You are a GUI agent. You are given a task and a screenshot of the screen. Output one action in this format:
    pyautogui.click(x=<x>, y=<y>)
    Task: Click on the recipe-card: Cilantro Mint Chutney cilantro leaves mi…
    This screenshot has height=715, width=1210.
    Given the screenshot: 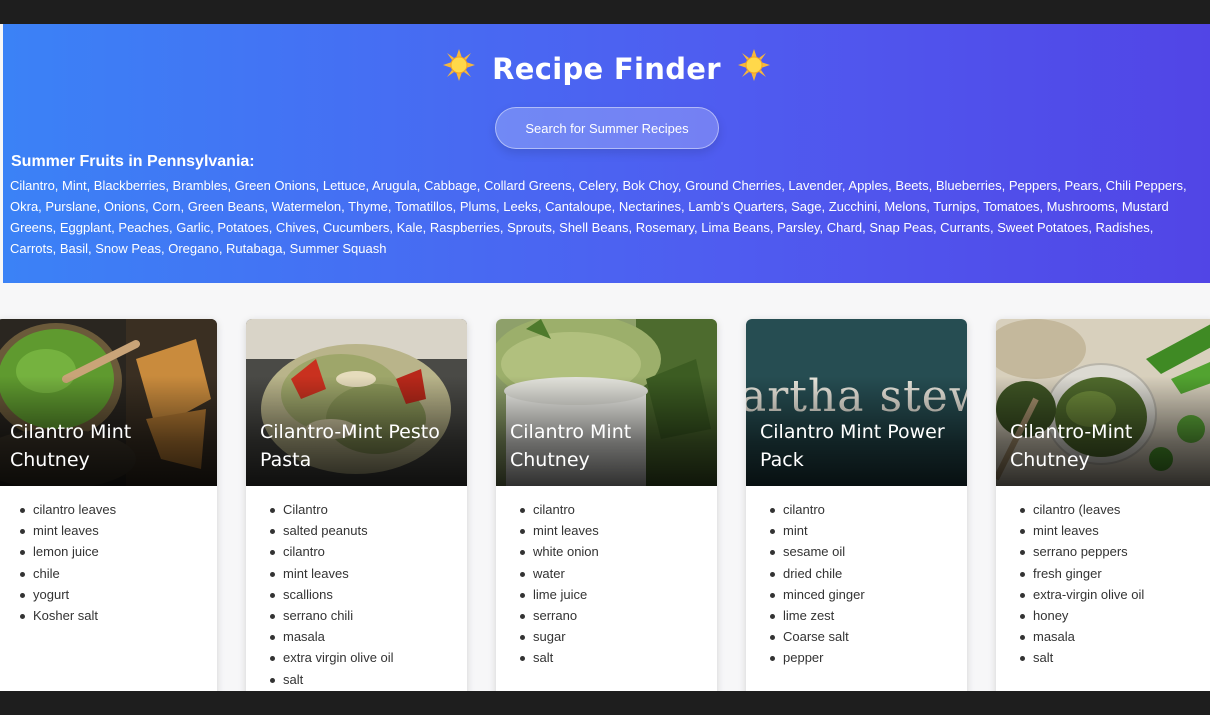 What is the action you would take?
    pyautogui.click(x=108, y=505)
    